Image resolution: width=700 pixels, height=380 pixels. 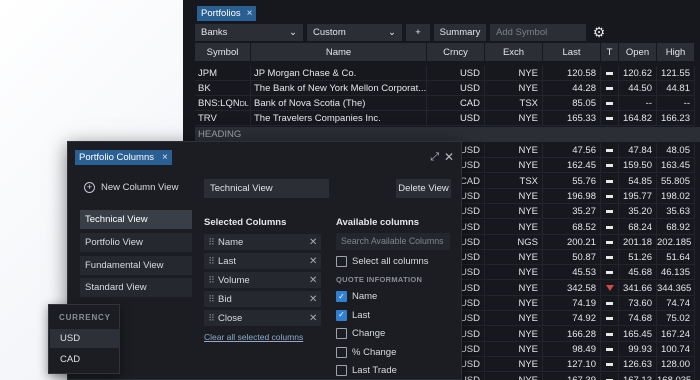 I want to click on cell-open: --, so click(x=638, y=103).